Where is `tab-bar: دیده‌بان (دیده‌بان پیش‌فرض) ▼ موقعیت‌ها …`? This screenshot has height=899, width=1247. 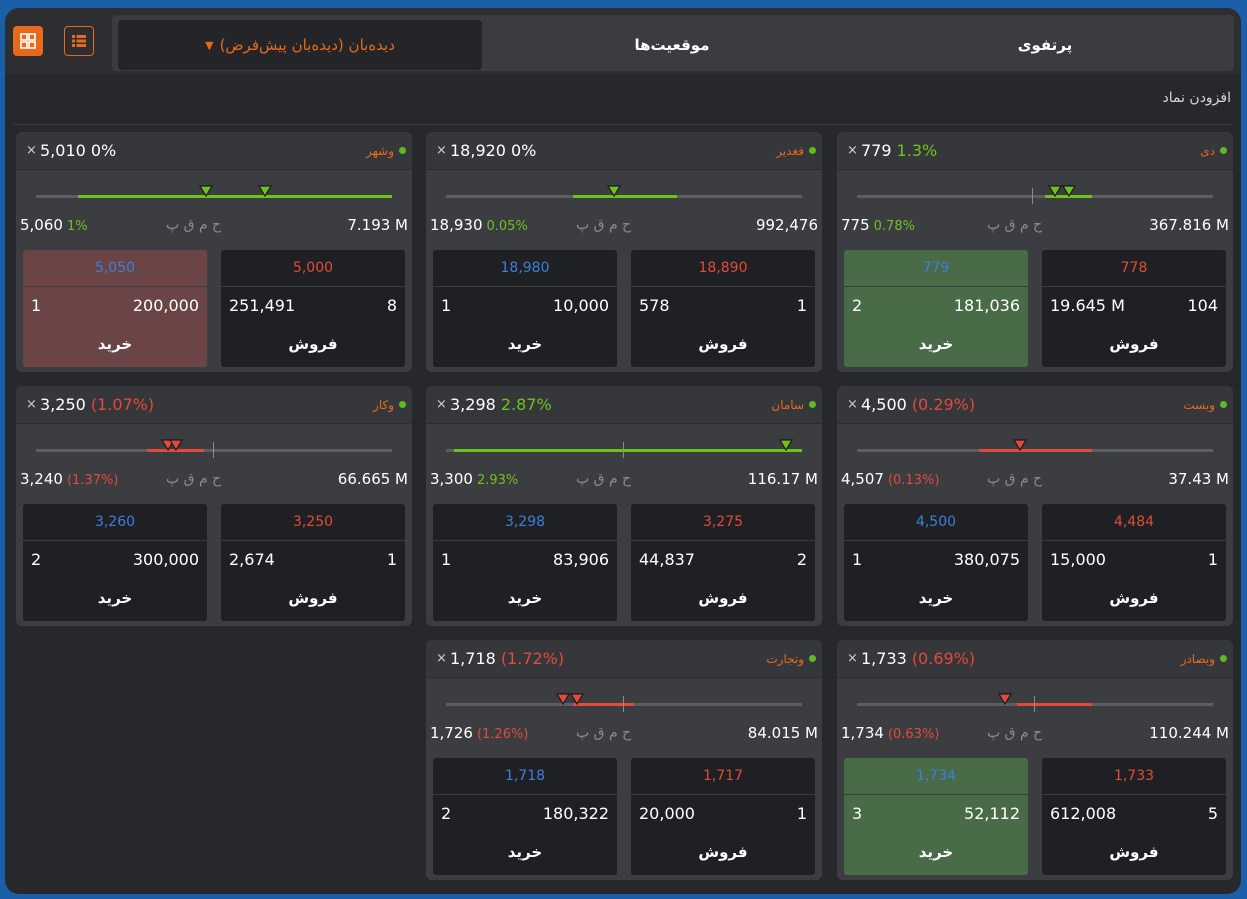
tab-bar: دیده‌بان (دیده‌بان پیش‌فرض) ▼ موقعیت‌ها … is located at coordinates (673, 43).